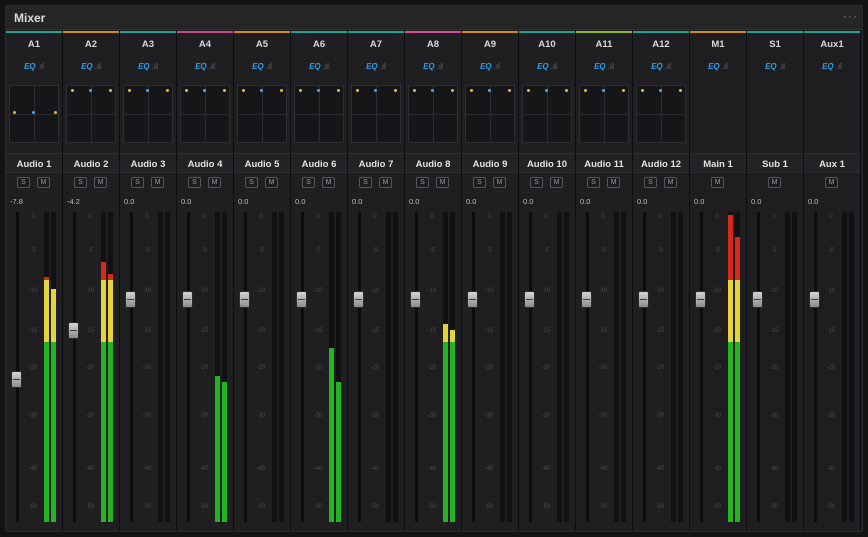  I want to click on db-scale-label: -30, so click(147, 416).